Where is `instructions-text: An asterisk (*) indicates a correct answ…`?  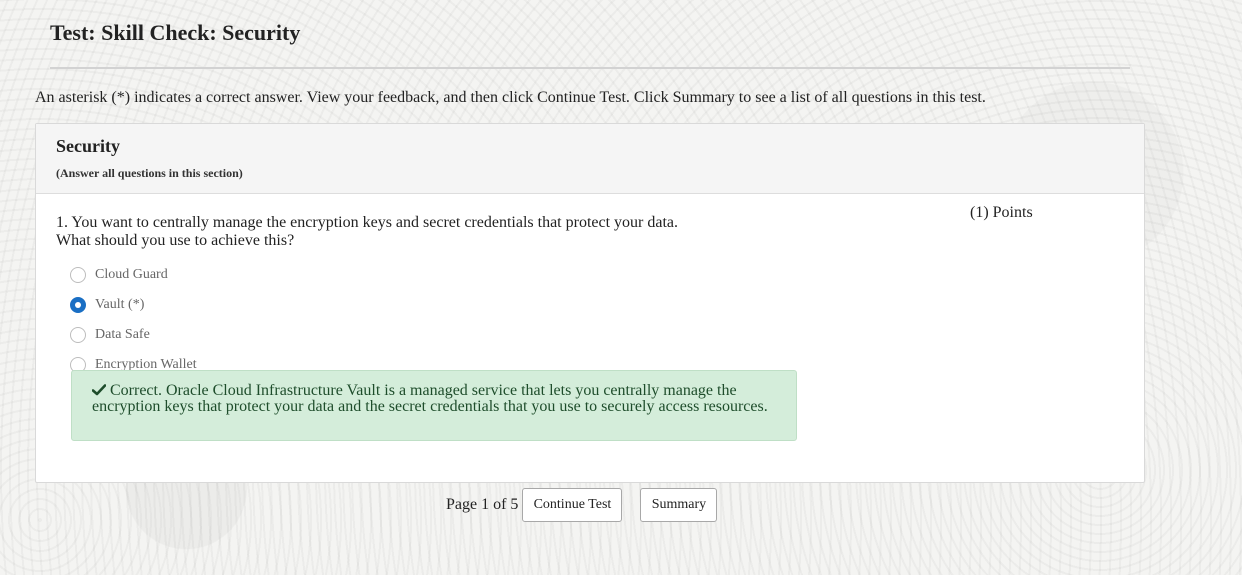 instructions-text: An asterisk (*) indicates a correct answ… is located at coordinates (510, 97).